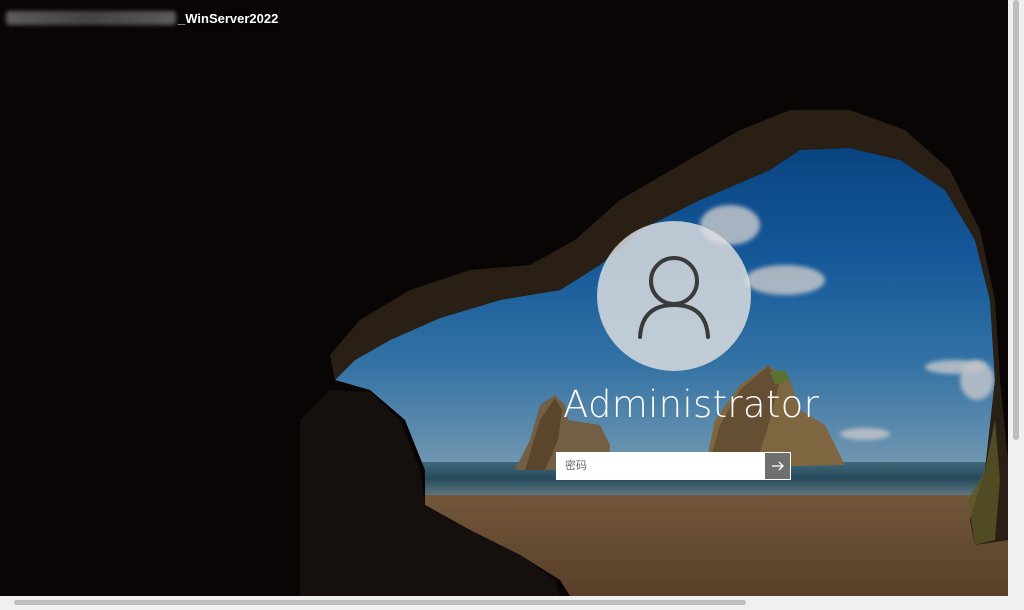 This screenshot has height=610, width=1024. I want to click on user-icon, so click(674, 297).